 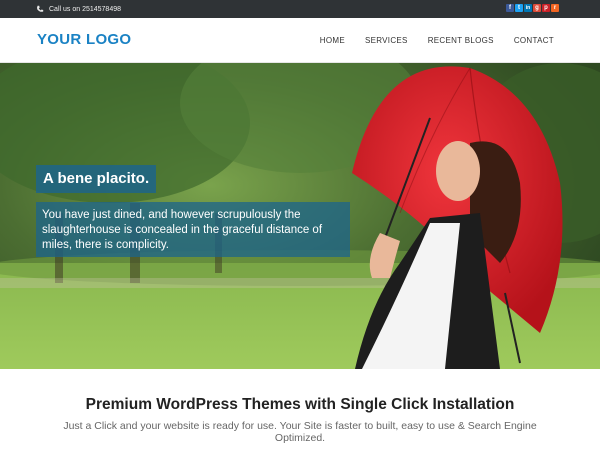 What do you see at coordinates (510, 8) in the screenshot?
I see `facebook-icon: f` at bounding box center [510, 8].